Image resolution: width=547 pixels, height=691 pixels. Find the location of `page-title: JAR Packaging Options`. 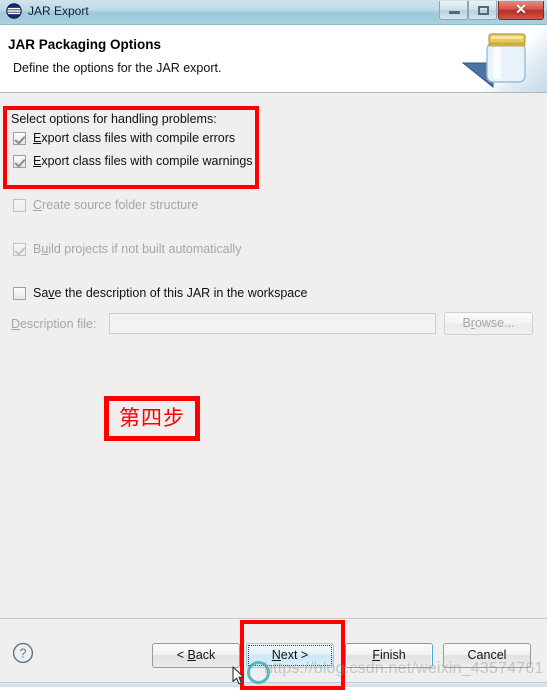

page-title: JAR Packaging Options is located at coordinates (85, 44).